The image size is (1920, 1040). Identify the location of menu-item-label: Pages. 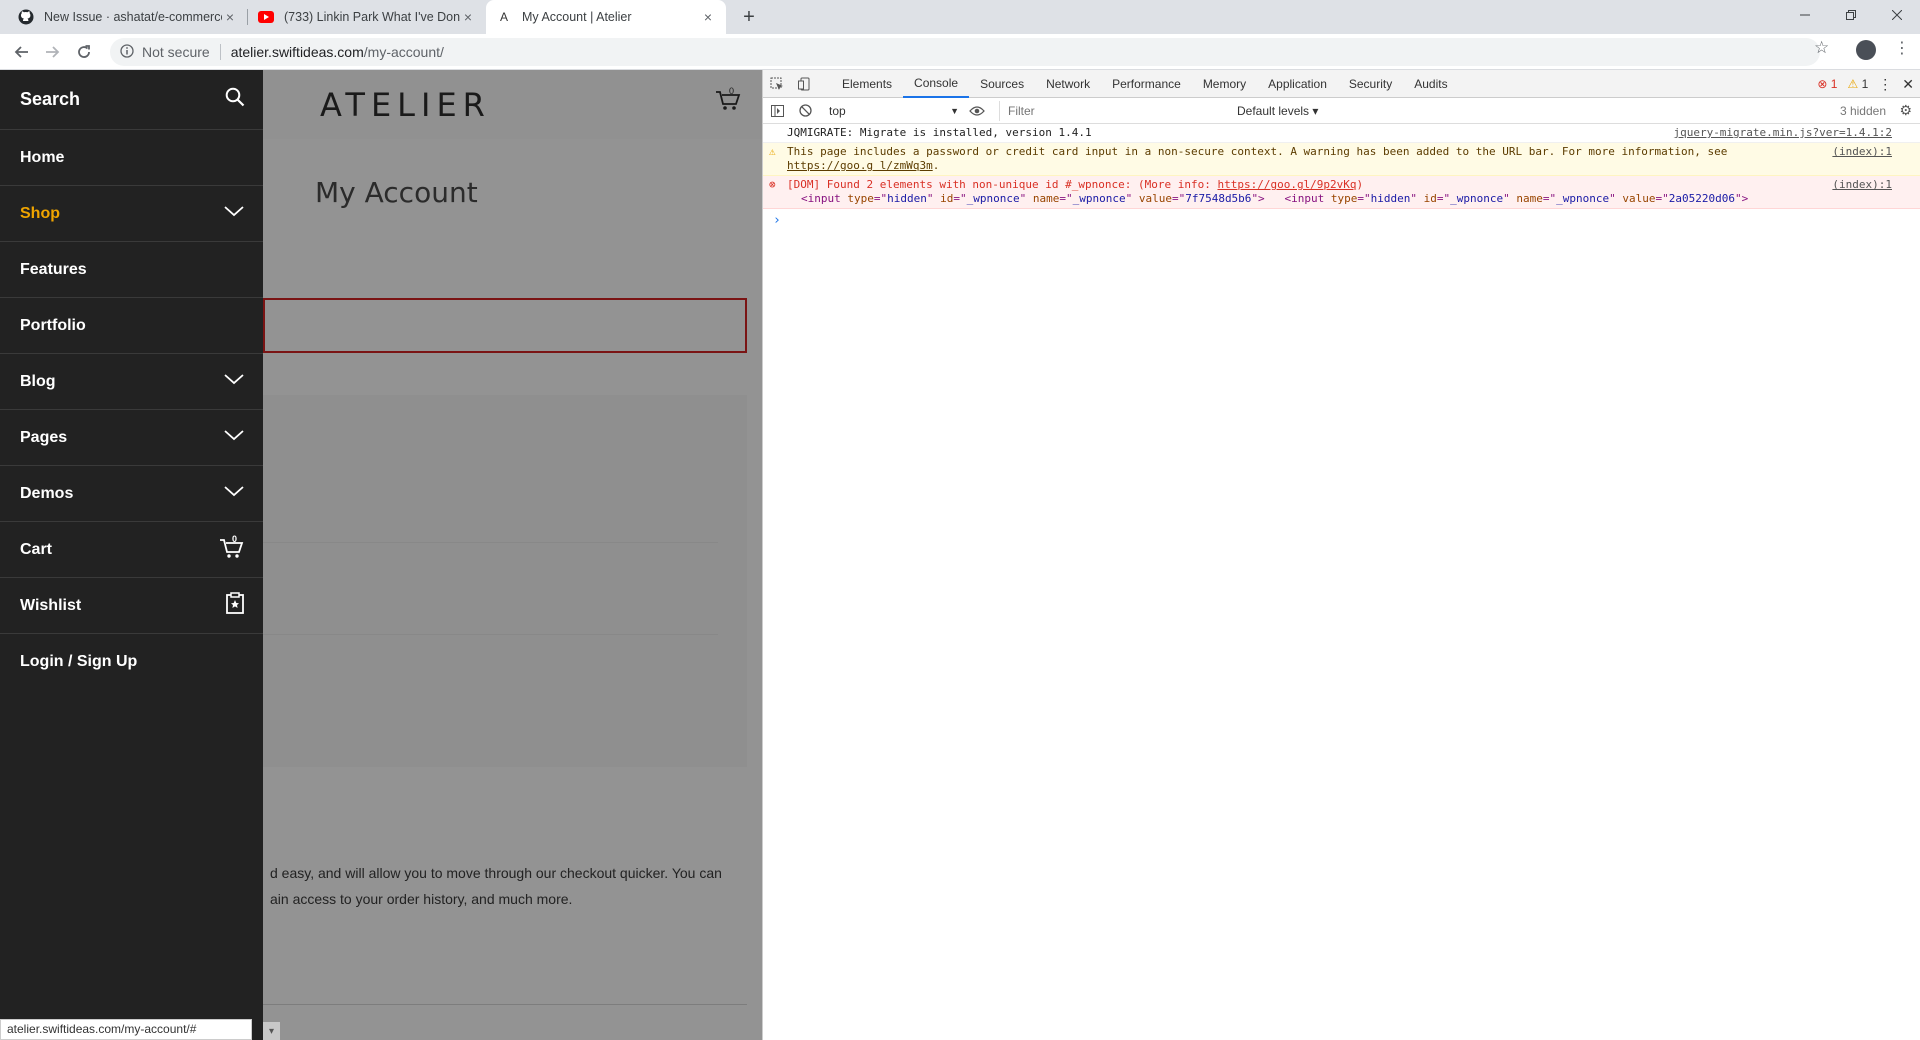
(44, 437).